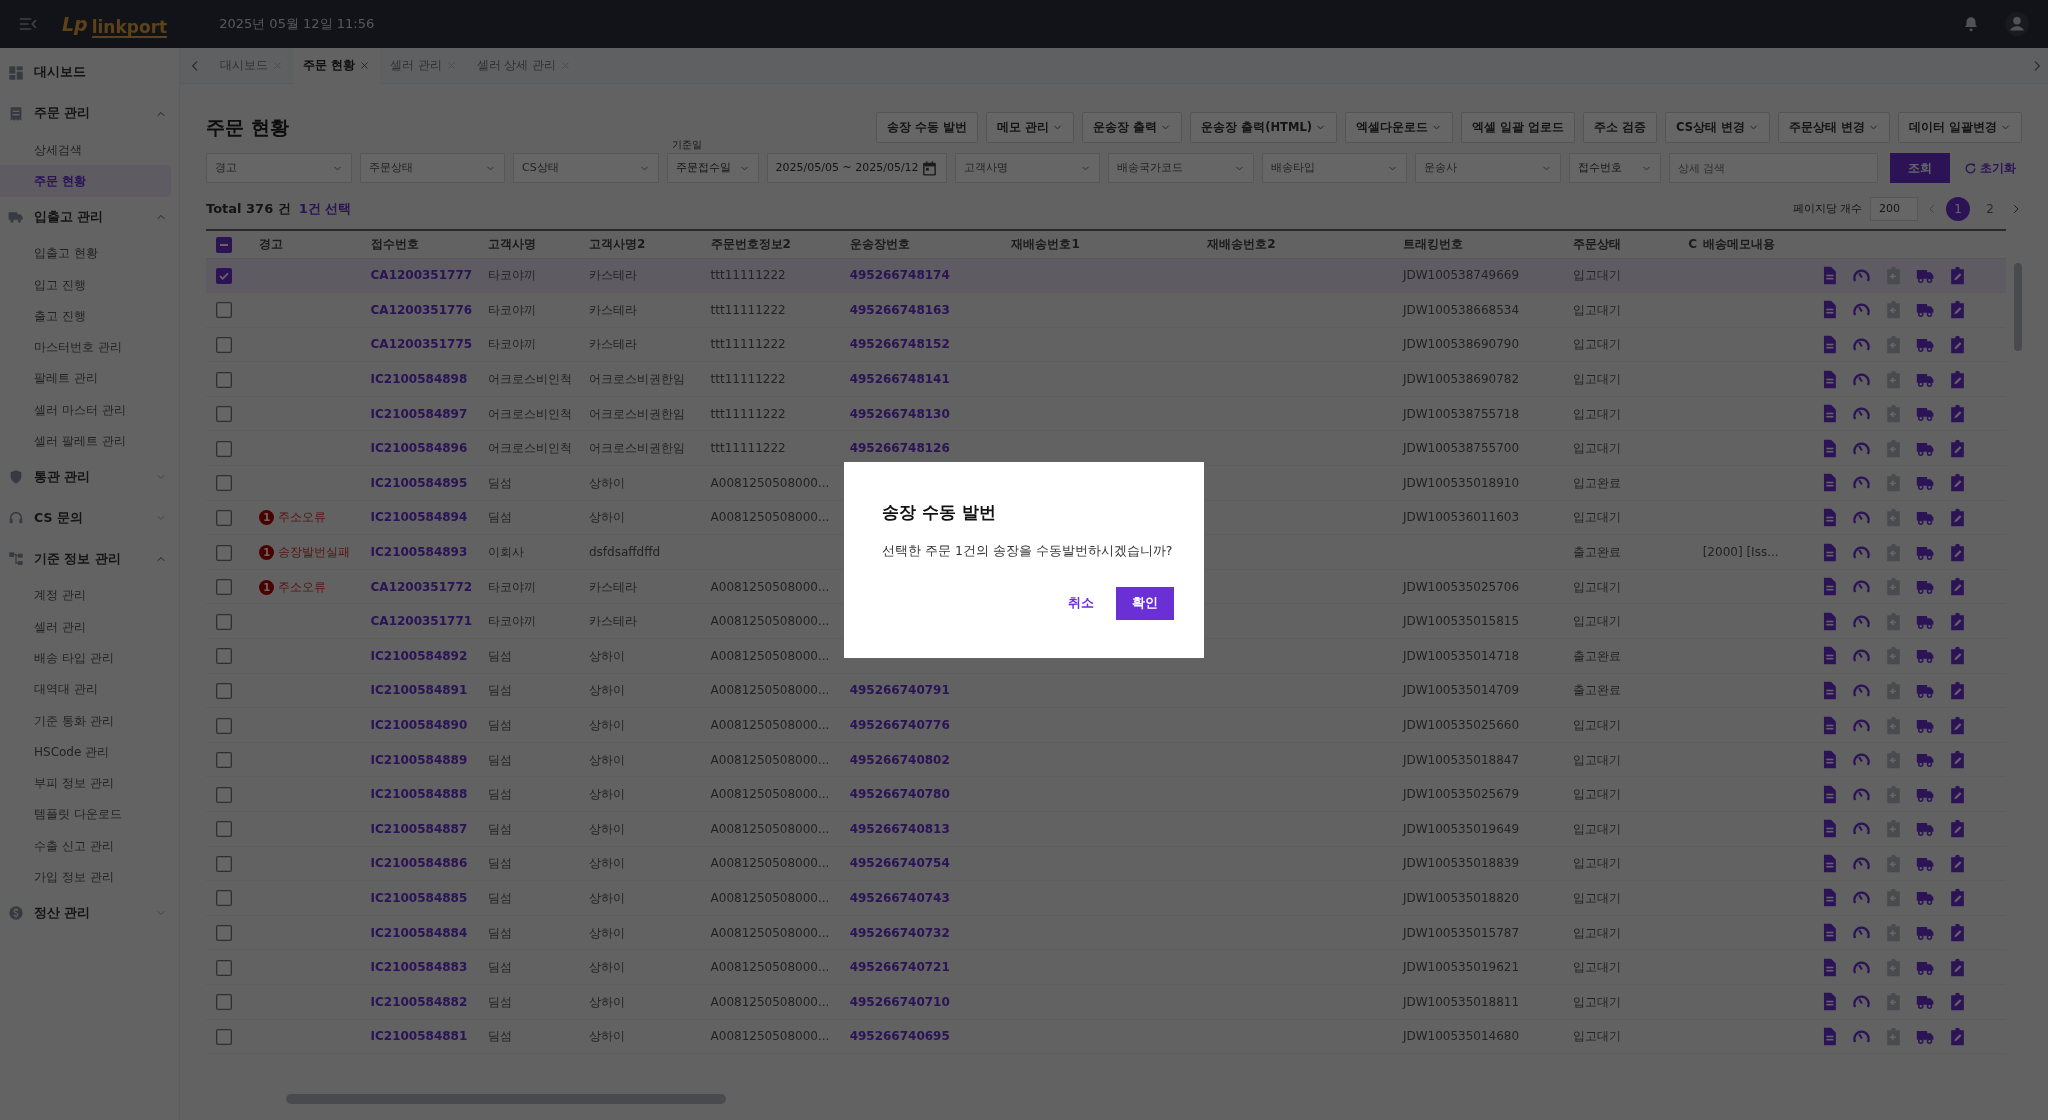 This screenshot has height=1120, width=2048. Describe the element at coordinates (419, 413) in the screenshot. I see `order-link: IC2100584897` at that location.